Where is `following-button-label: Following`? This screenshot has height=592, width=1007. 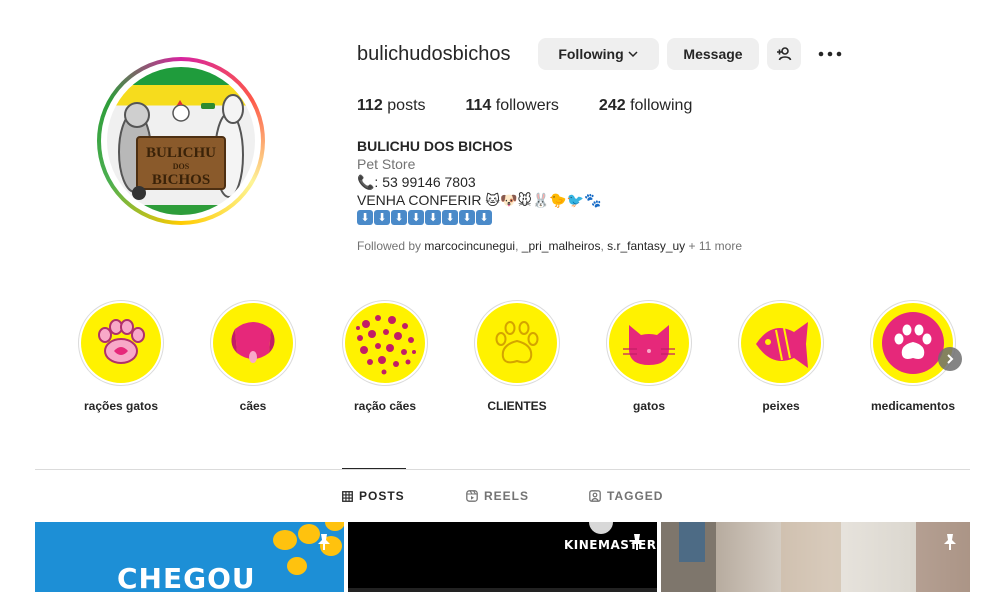
following-button-label: Following is located at coordinates (591, 54).